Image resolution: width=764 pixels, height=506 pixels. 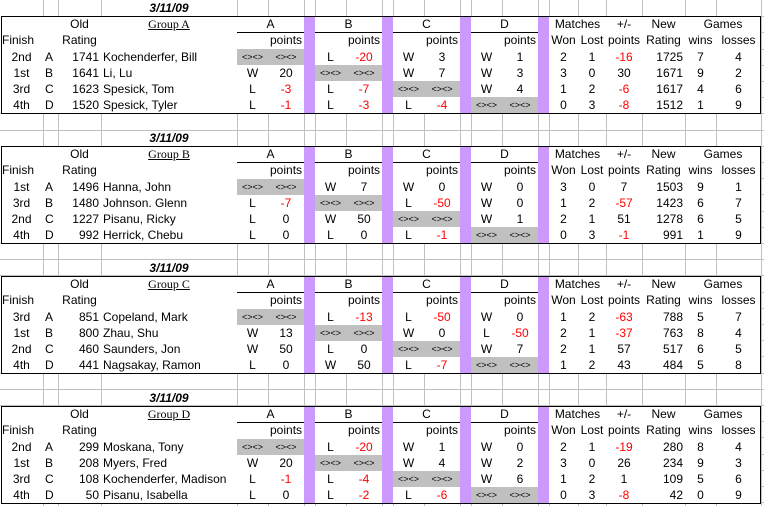 What do you see at coordinates (169, 57) in the screenshot?
I see `player-name-cell: Kochenderfer, Bill` at bounding box center [169, 57].